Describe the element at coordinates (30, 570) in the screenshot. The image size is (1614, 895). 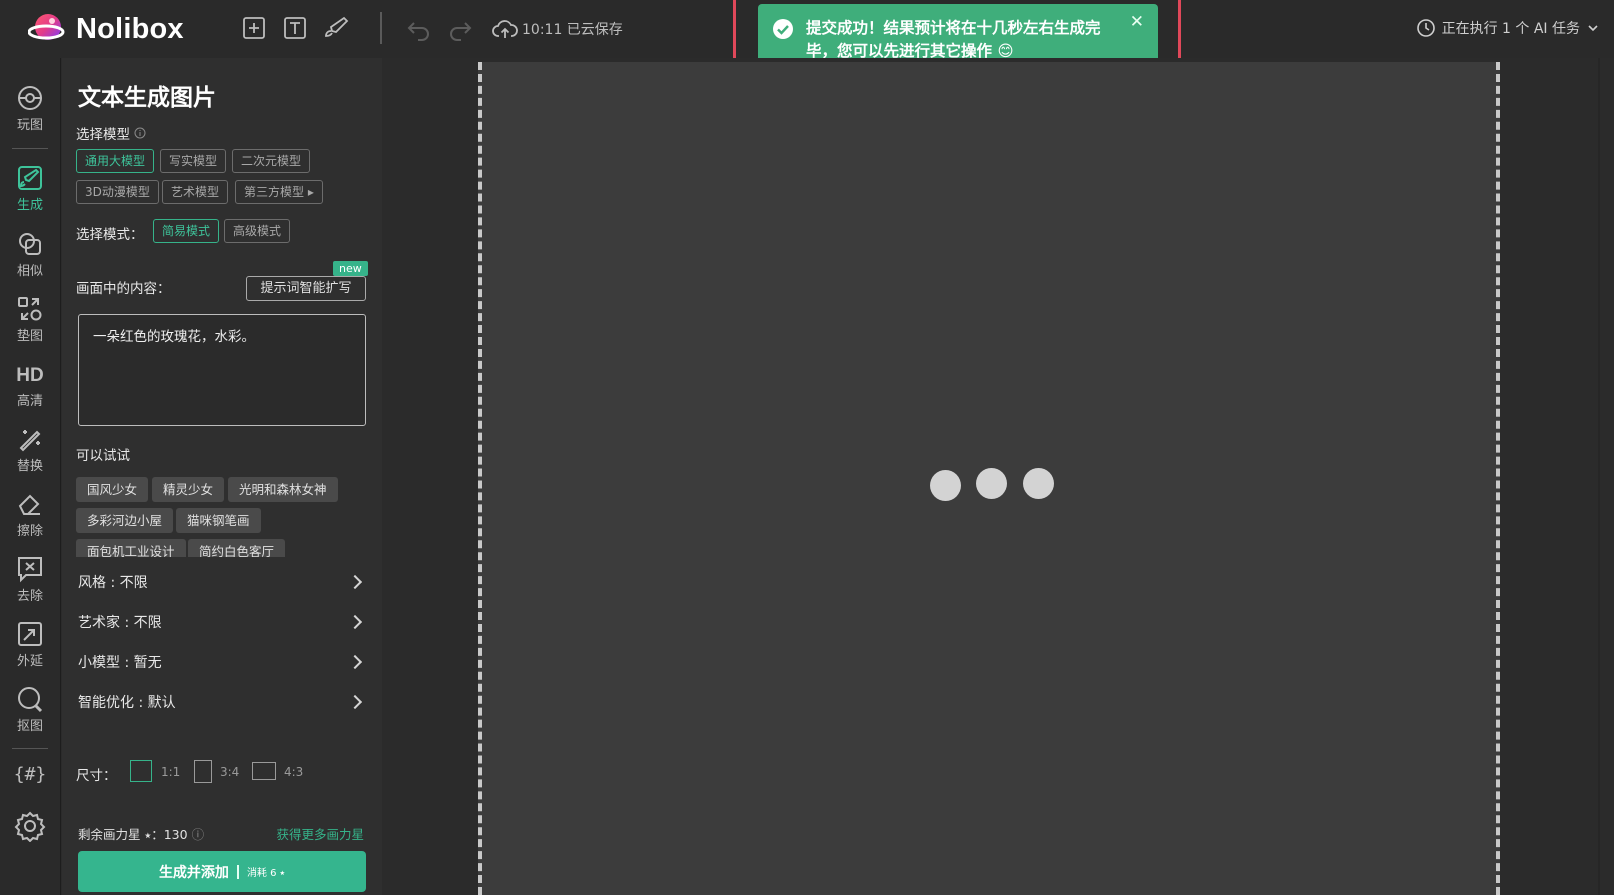
I see `remove-icon` at that location.